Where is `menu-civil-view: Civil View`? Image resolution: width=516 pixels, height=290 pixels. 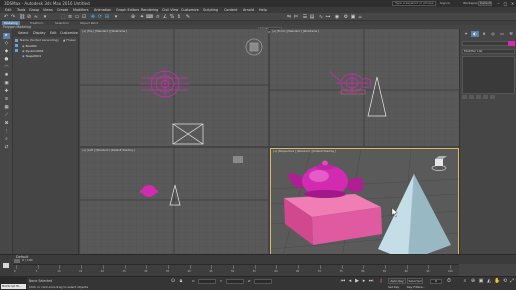
menu-civil-view: Civil View is located at coordinates (170, 10).